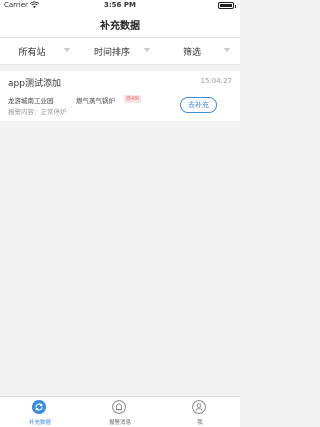  I want to click on battery-icon, so click(227, 5).